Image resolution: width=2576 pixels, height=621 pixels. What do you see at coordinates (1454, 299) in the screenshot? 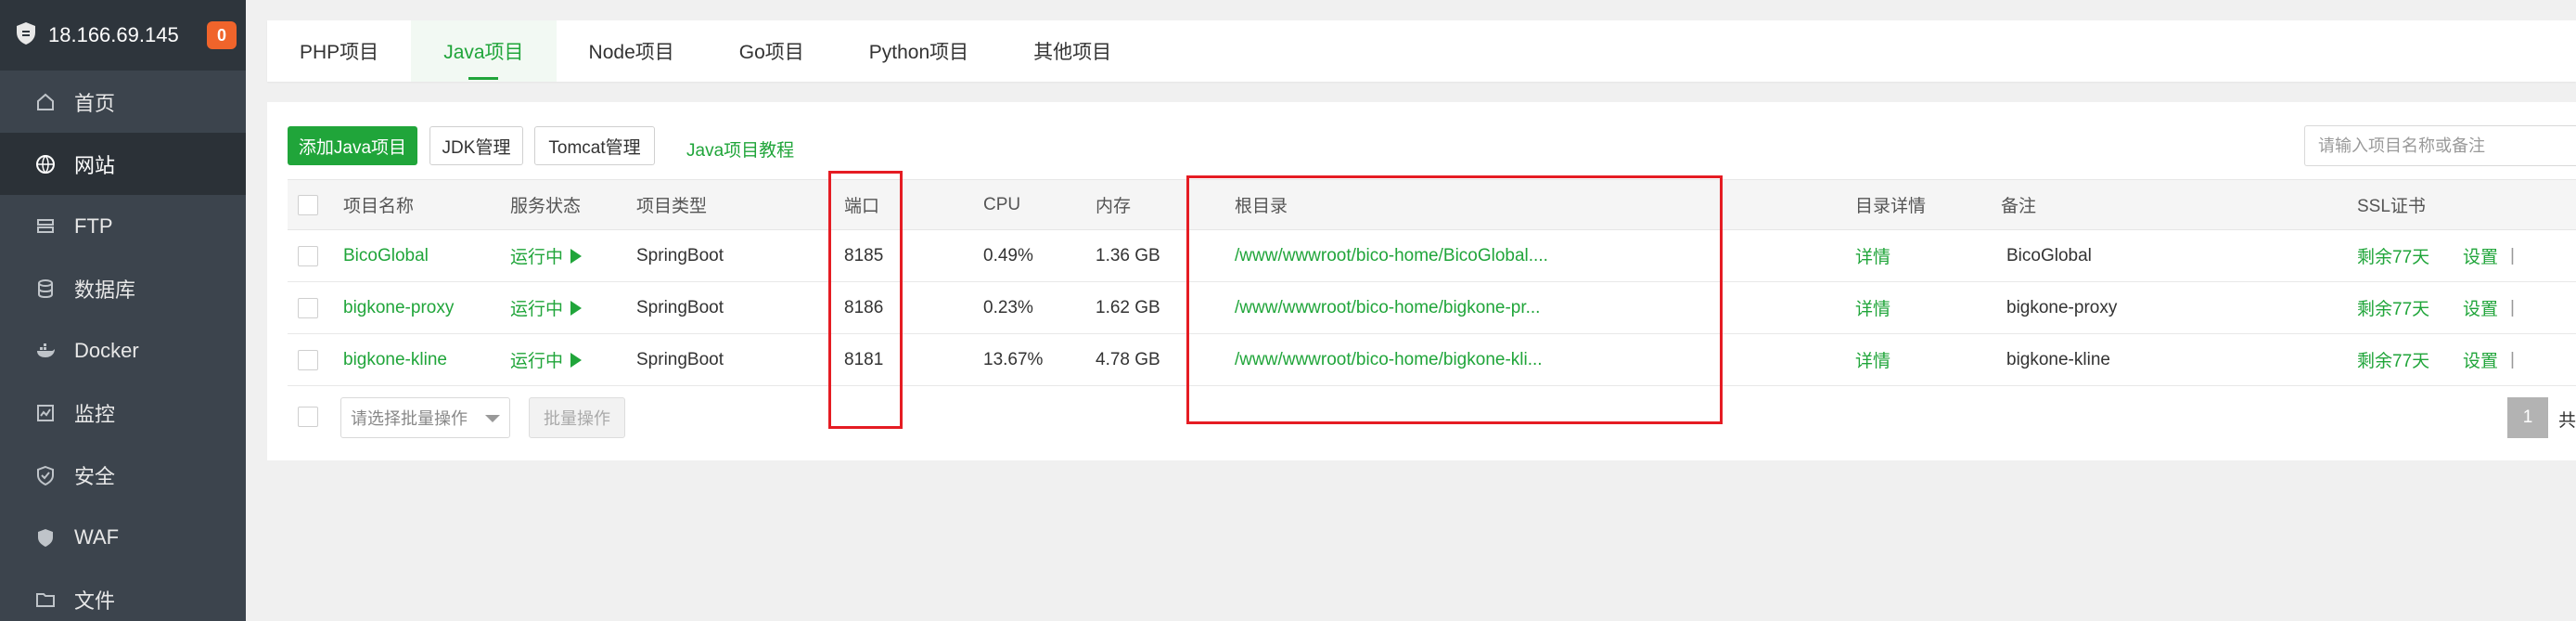
I see `root-path-highlight-box` at bounding box center [1454, 299].